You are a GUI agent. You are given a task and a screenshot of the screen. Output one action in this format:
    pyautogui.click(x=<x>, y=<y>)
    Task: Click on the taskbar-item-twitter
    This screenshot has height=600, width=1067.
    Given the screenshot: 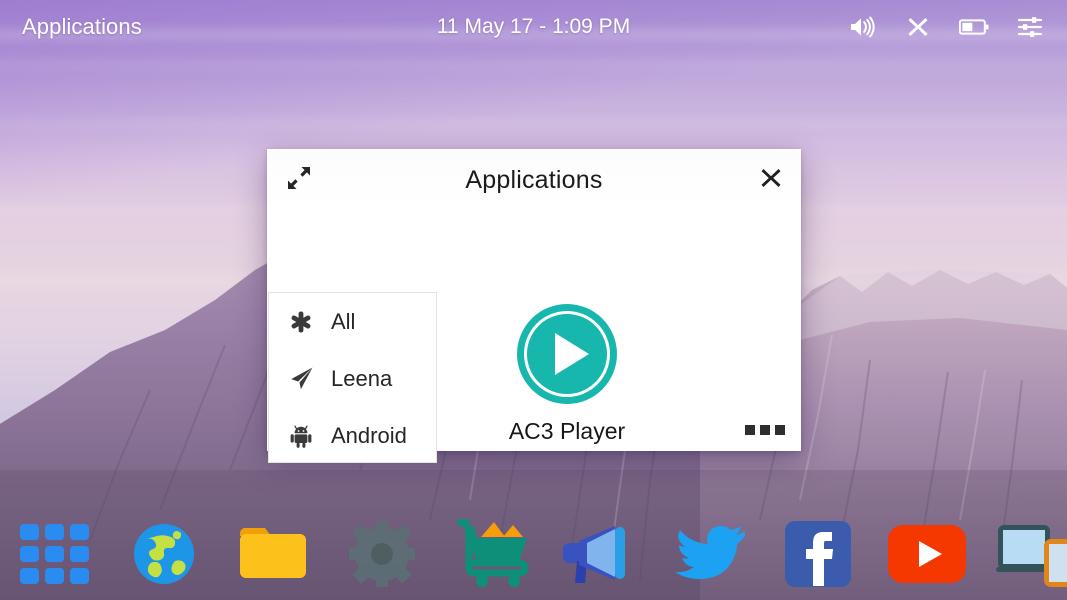 What is the action you would take?
    pyautogui.click(x=708, y=554)
    